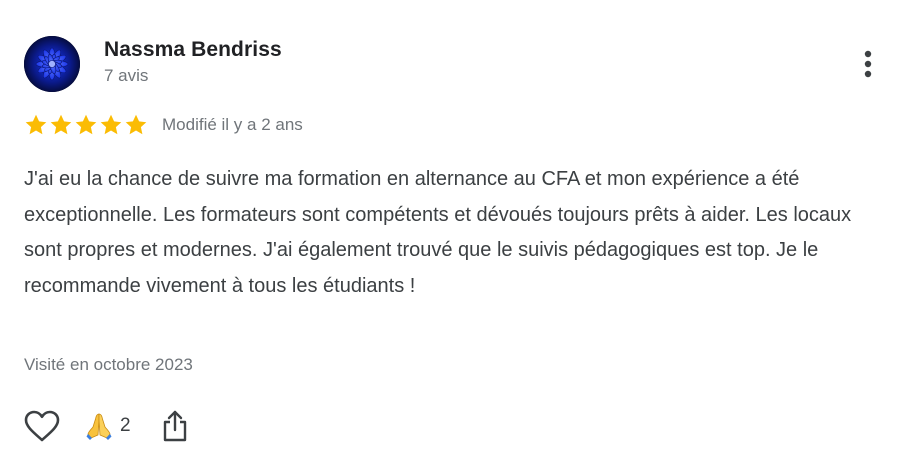 This screenshot has width=908, height=466. I want to click on edited-date: Modifié il y a 2 ans, so click(232, 124).